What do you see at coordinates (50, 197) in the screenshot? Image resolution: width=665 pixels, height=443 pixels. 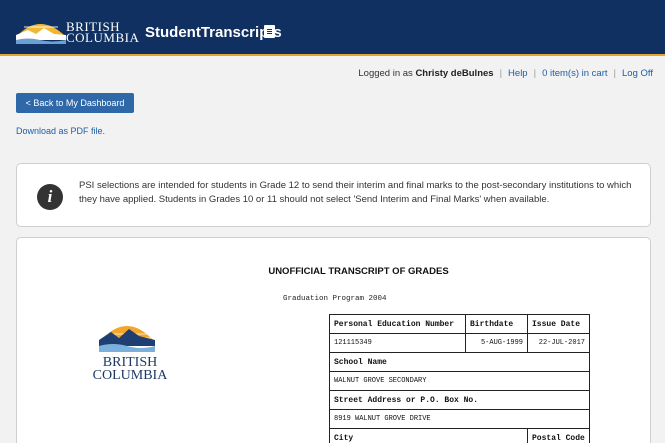 I see `info-icon: i` at bounding box center [50, 197].